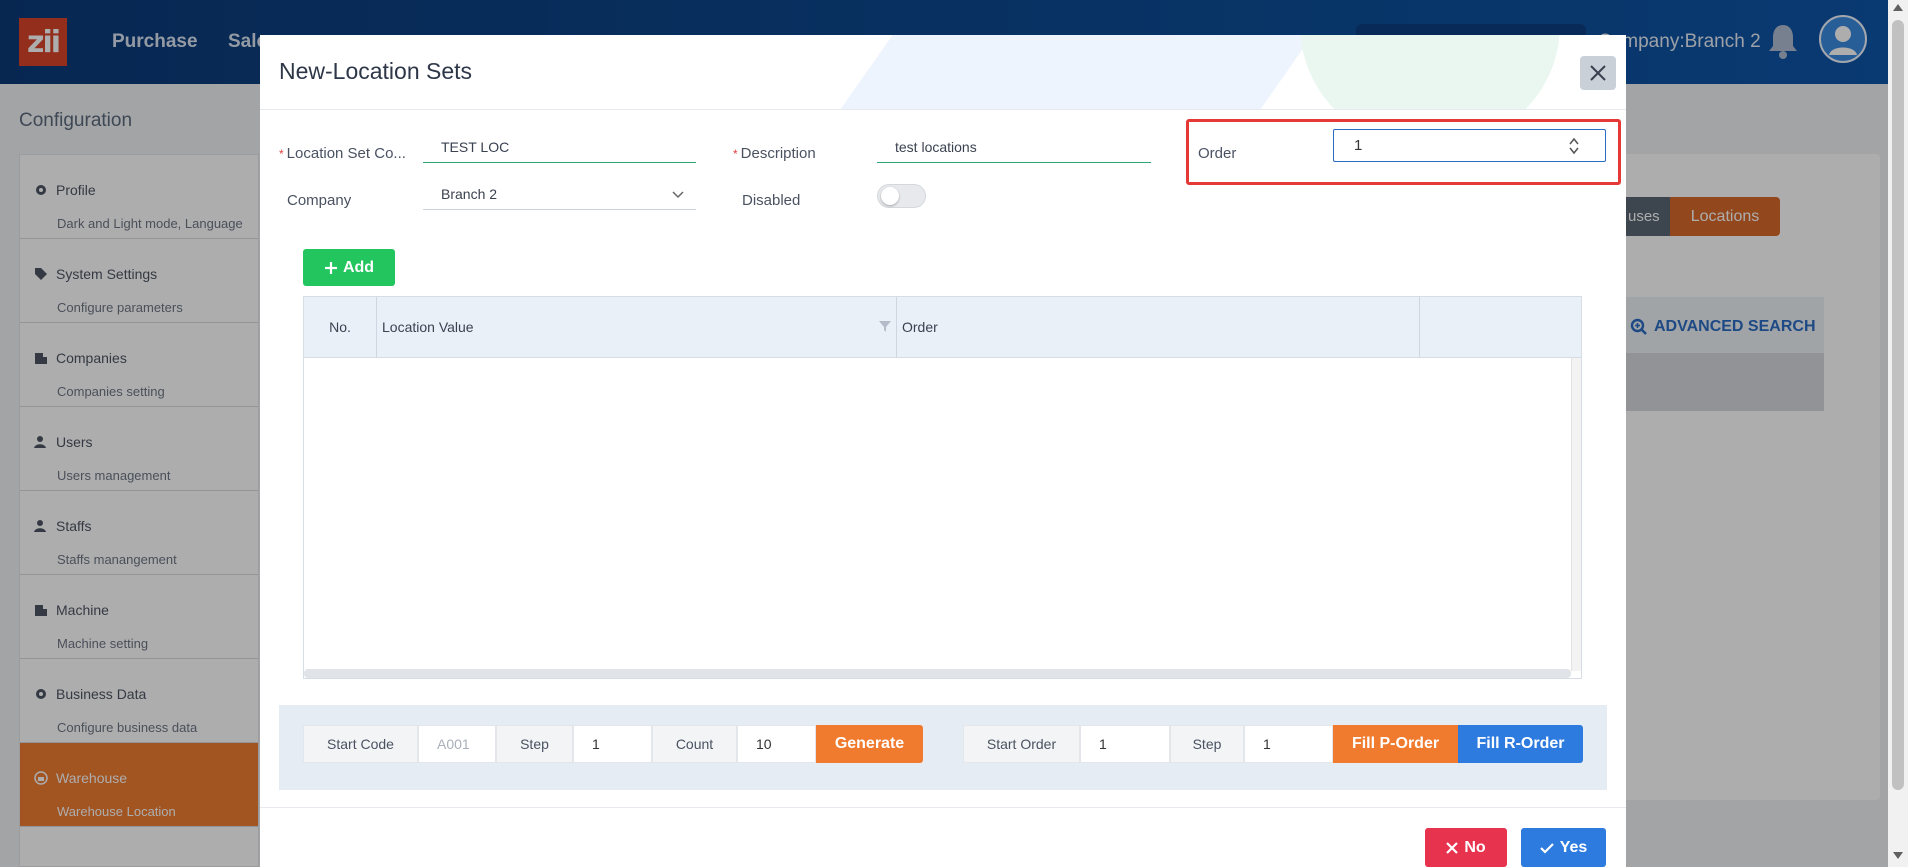 The height and width of the screenshot is (867, 1908). What do you see at coordinates (694, 744) in the screenshot?
I see `count-label: Count` at bounding box center [694, 744].